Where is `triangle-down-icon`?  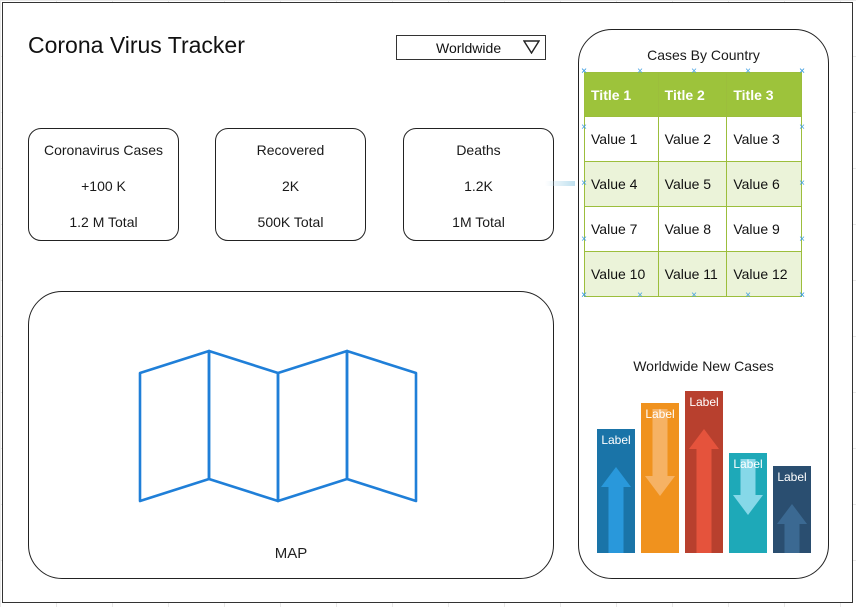 triangle-down-icon is located at coordinates (531, 47).